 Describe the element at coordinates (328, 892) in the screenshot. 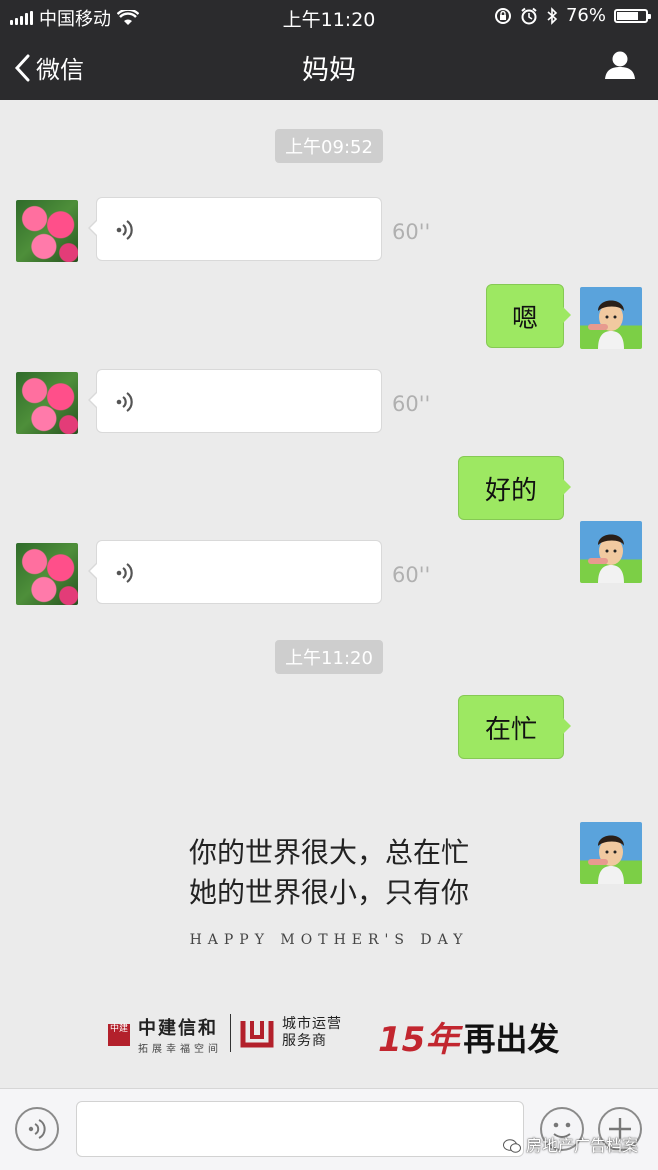

I see `poem-line-2: 她的世界很小，只有你` at that location.